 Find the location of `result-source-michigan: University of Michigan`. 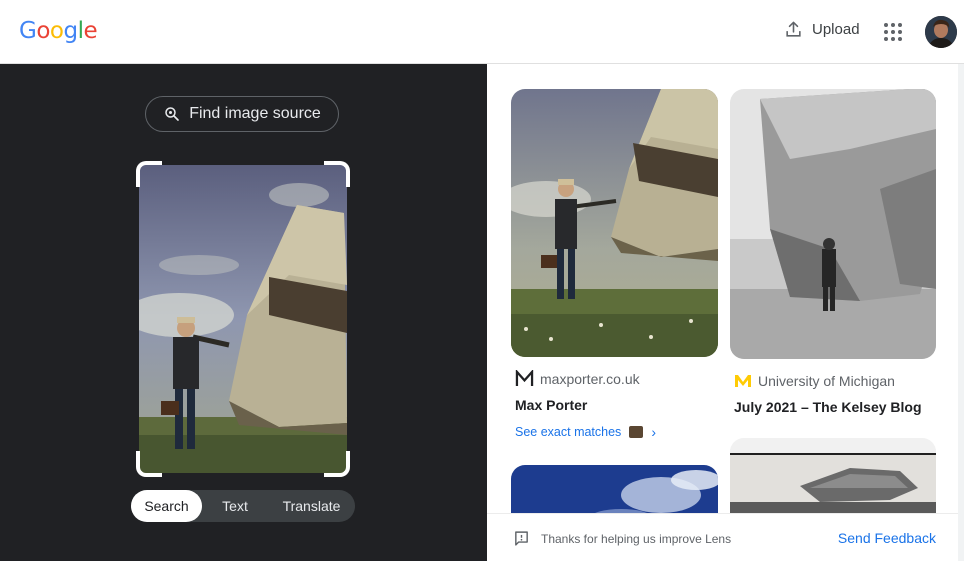

result-source-michigan: University of Michigan is located at coordinates (814, 381).